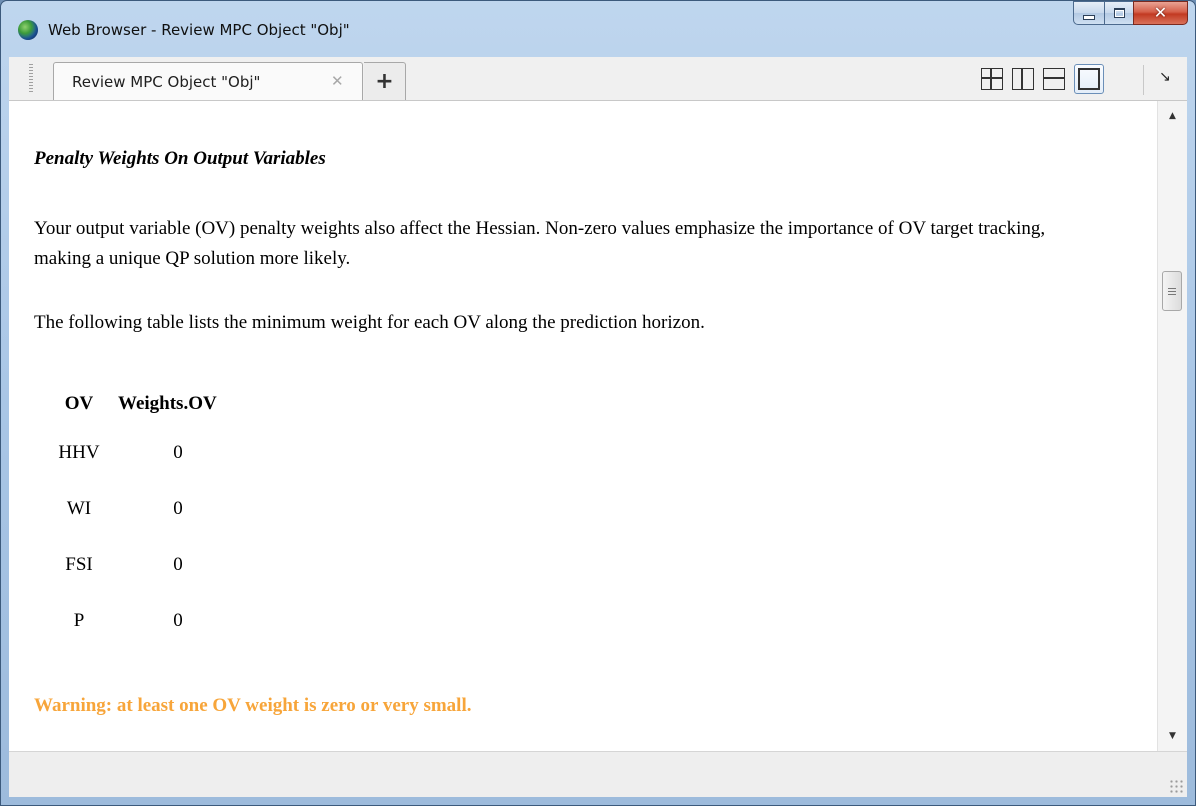 The image size is (1196, 806). What do you see at coordinates (1172, 736) in the screenshot?
I see `scroll-down-icon: ▼` at bounding box center [1172, 736].